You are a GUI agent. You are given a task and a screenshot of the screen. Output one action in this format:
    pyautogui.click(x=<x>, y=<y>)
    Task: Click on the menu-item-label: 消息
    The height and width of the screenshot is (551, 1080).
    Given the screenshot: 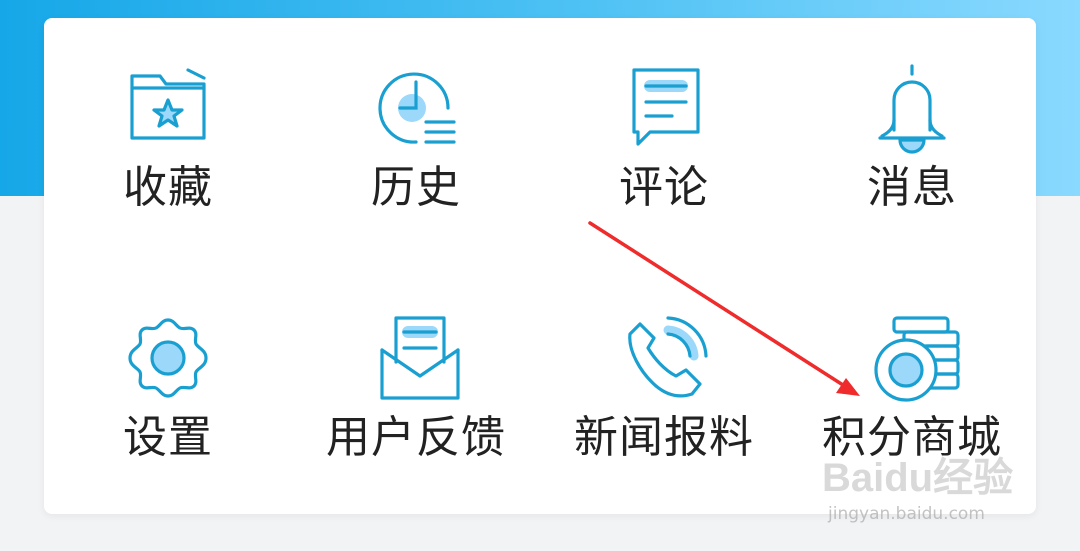 What is the action you would take?
    pyautogui.click(x=912, y=187)
    